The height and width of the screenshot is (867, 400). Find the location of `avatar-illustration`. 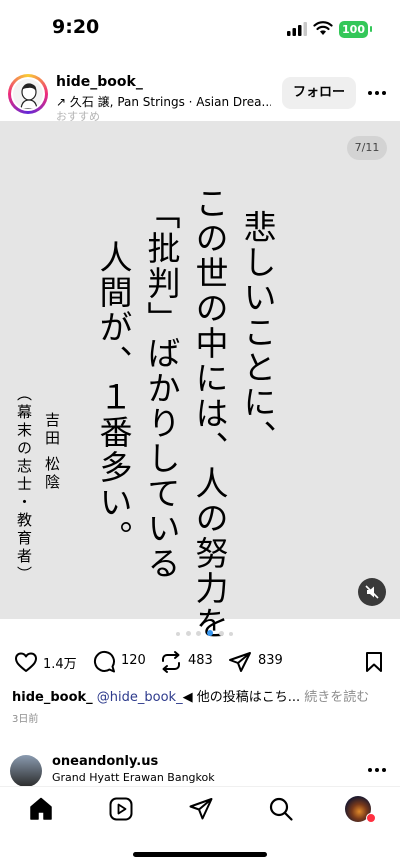

avatar-illustration is located at coordinates (29, 96).